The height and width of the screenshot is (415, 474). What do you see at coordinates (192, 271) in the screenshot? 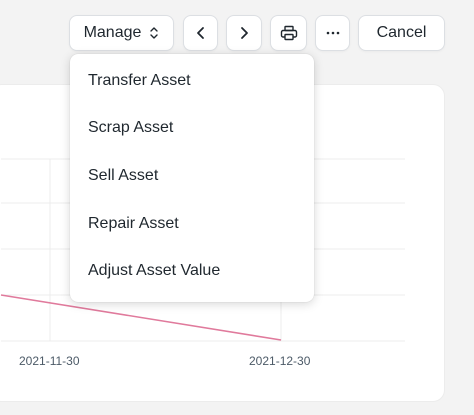
I see `menu-item-adjust-asset-value: Adjust Asset Value` at bounding box center [192, 271].